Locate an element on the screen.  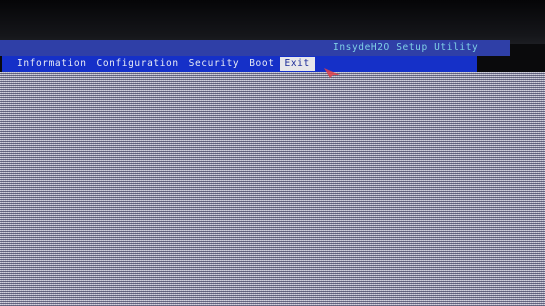
tab-security: Security is located at coordinates (214, 64).